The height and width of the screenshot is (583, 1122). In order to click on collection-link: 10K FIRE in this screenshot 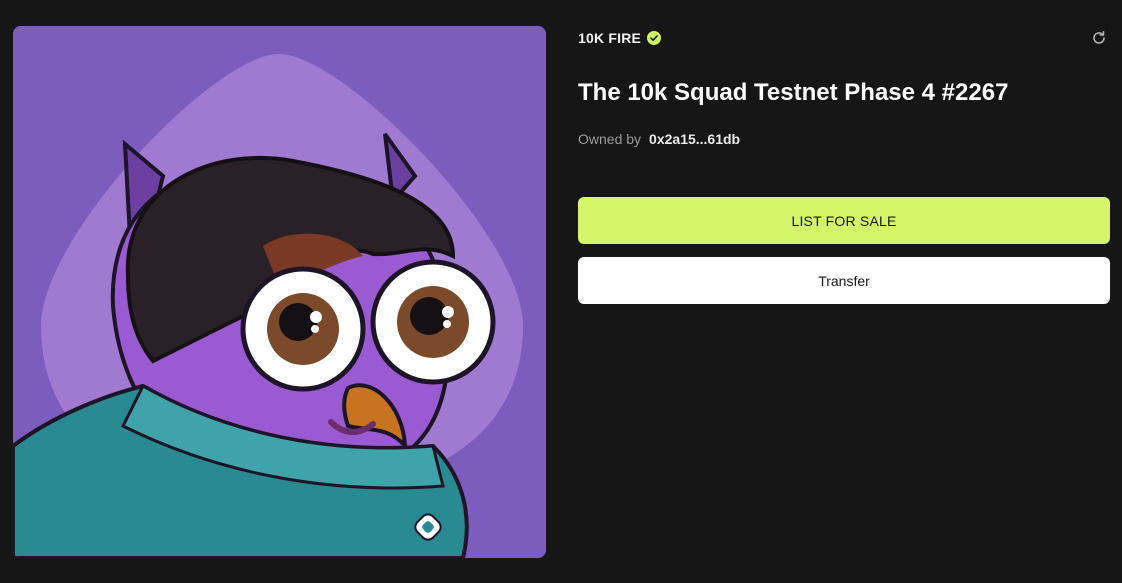, I will do `click(620, 38)`.